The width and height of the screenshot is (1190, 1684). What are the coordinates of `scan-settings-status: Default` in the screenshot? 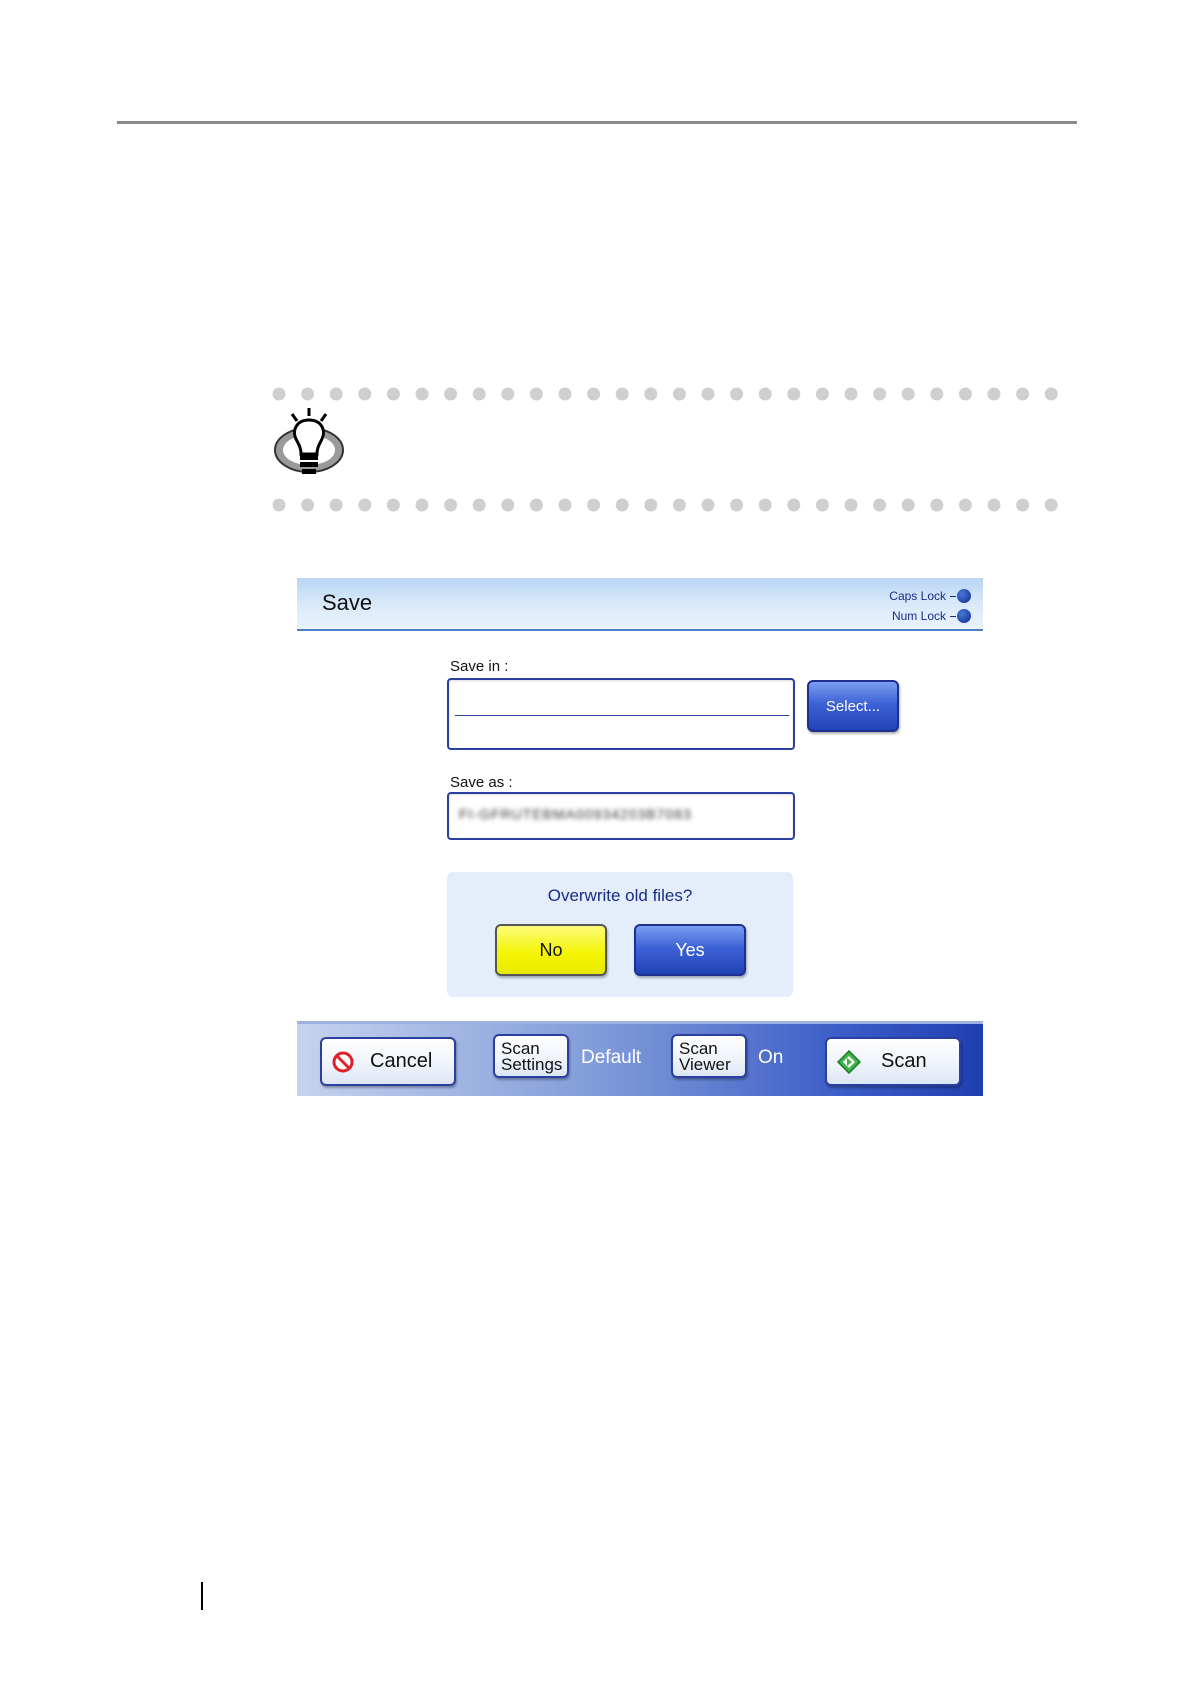 It's located at (611, 1057).